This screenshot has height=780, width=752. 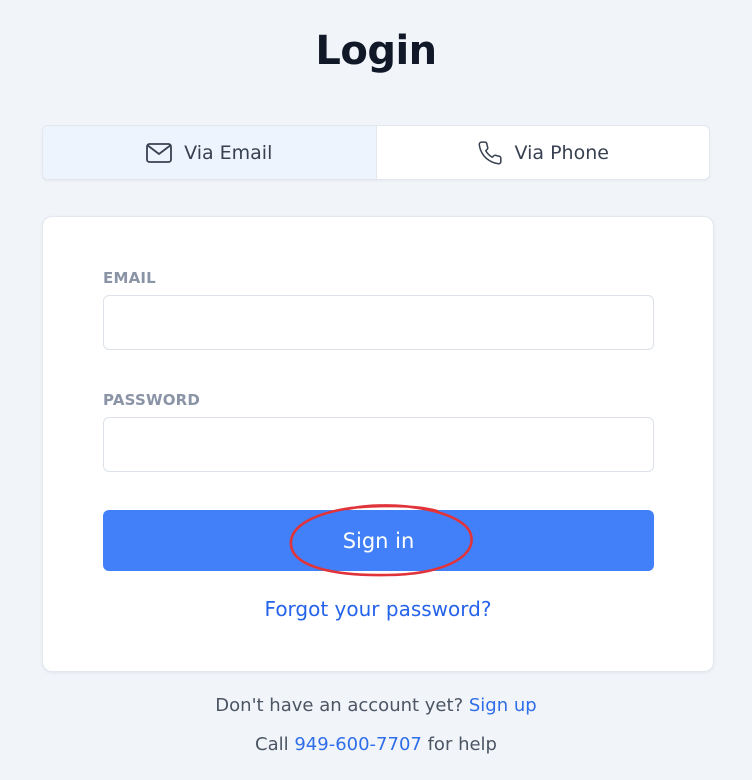 I want to click on login-method-tabs: Via Email Via Phone, so click(x=376, y=152).